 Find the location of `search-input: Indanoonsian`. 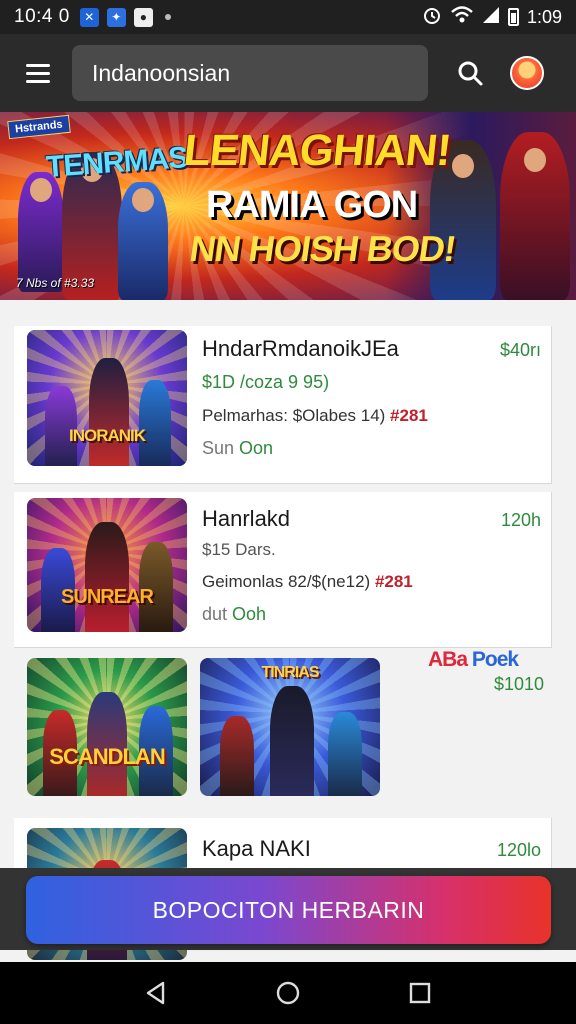

search-input: Indanoonsian is located at coordinates (250, 73).